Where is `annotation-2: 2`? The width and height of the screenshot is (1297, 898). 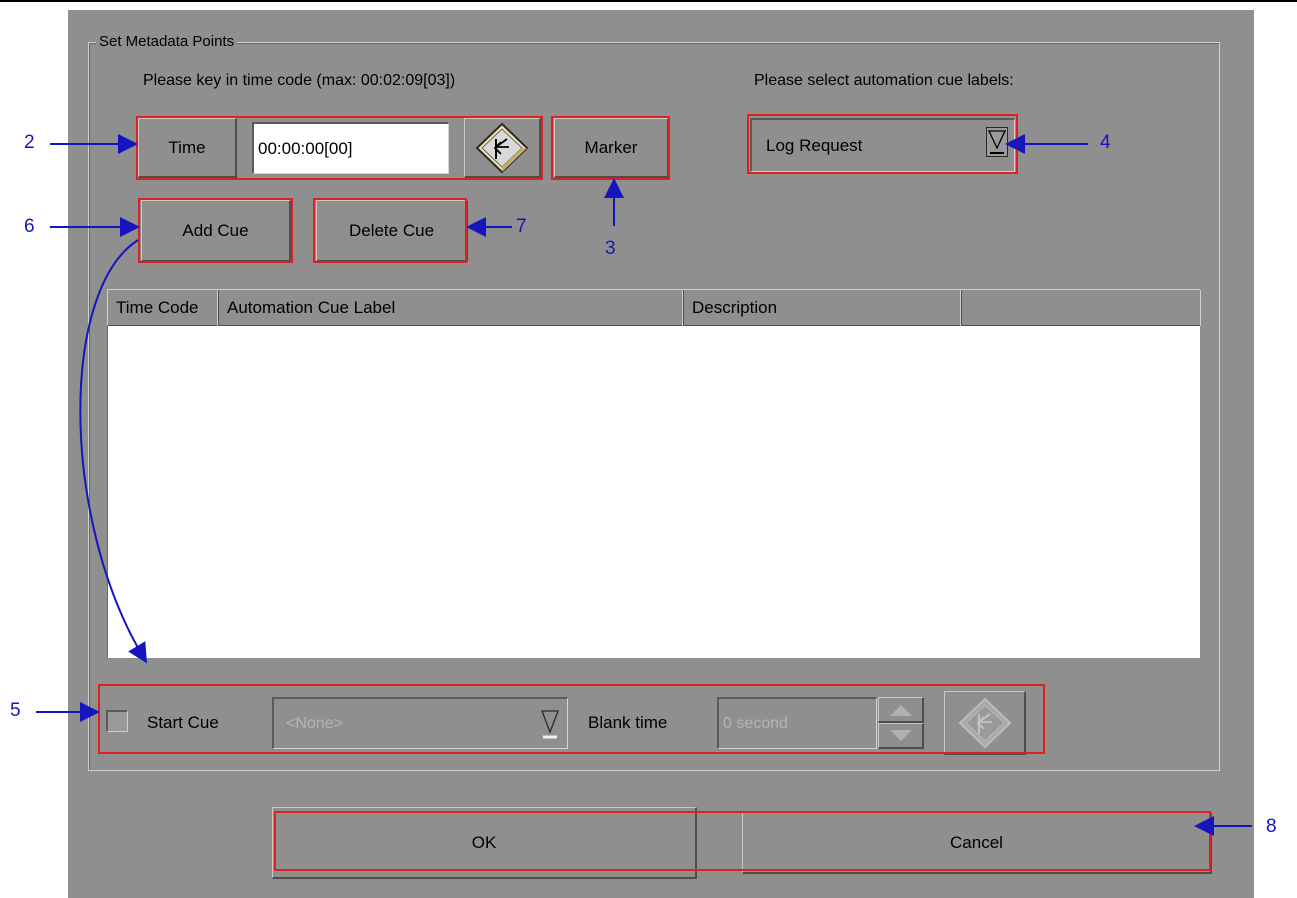 annotation-2: 2 is located at coordinates (29, 142).